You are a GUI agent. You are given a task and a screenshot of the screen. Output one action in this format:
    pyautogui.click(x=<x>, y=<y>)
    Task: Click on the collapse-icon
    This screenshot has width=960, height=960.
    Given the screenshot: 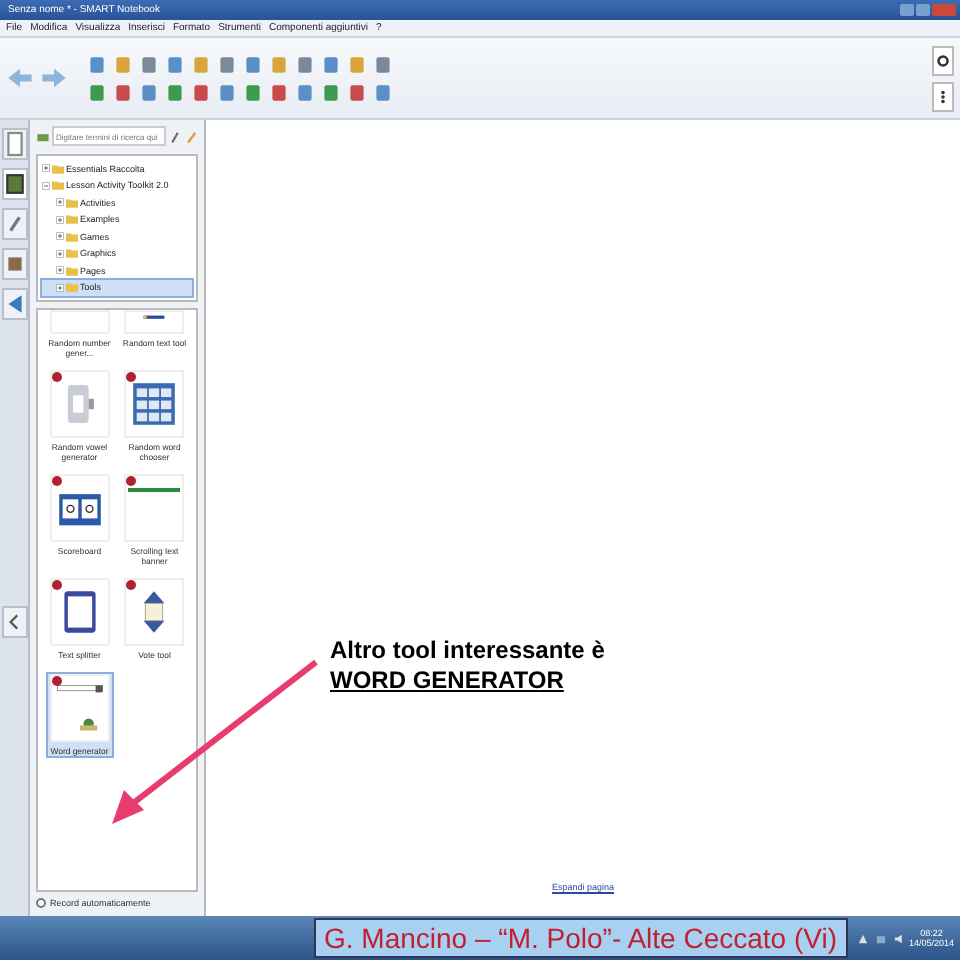 What is the action you would take?
    pyautogui.click(x=14, y=622)
    